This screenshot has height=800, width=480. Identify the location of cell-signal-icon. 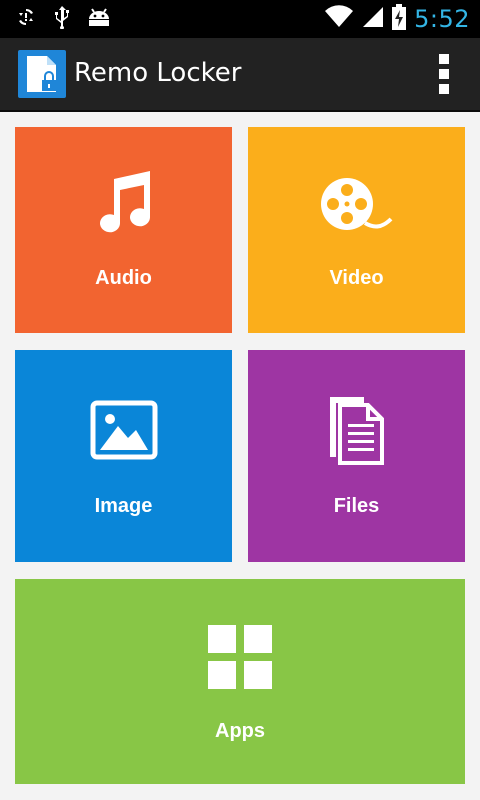
(373, 19).